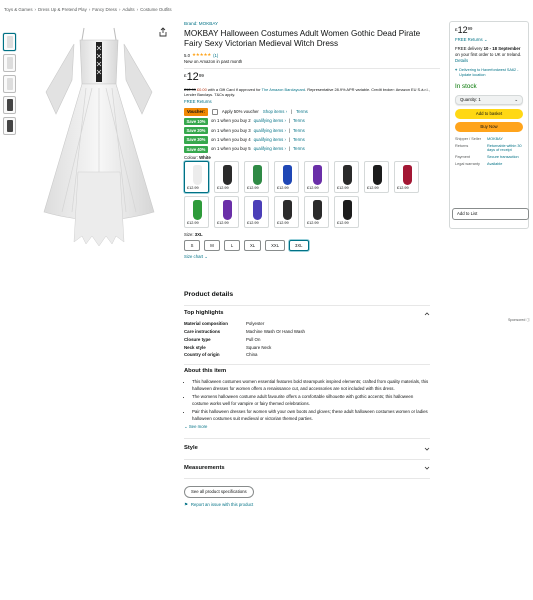 This screenshot has height=600, width=533. What do you see at coordinates (299, 245) in the screenshot?
I see `size-option: 3XL` at bounding box center [299, 245].